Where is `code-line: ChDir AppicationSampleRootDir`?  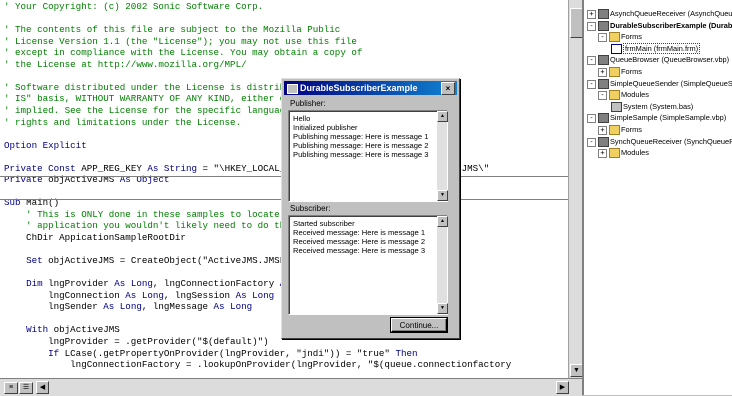
code-line: ChDir AppicationSampleRootDir is located at coordinates (95, 238).